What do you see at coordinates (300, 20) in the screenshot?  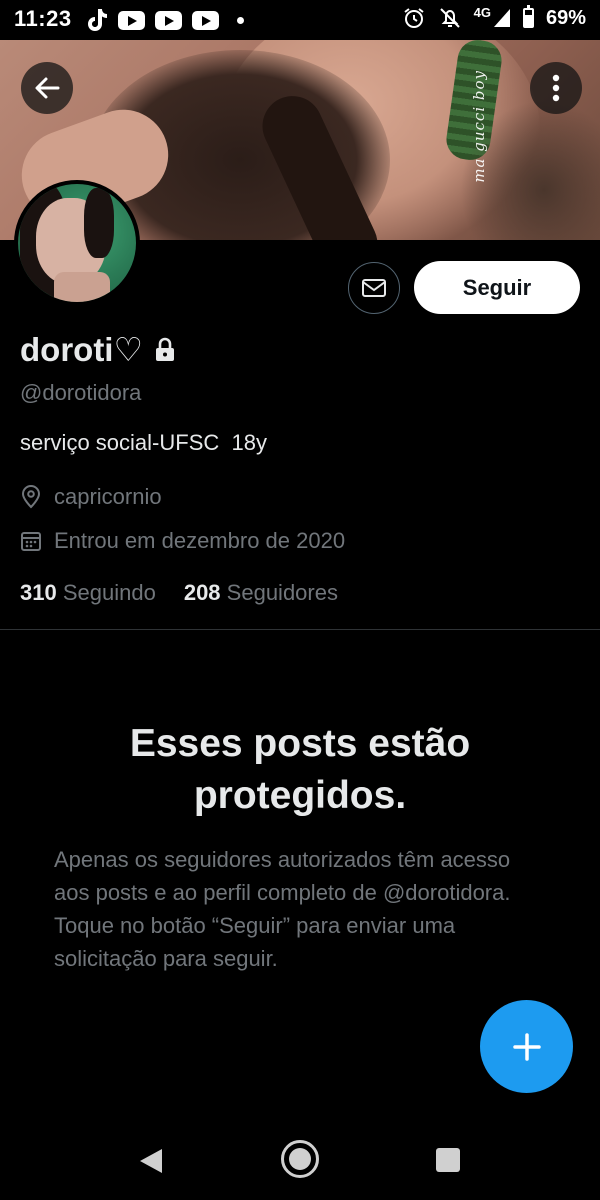 I see `status-bar: 11:23 4G 69%` at bounding box center [300, 20].